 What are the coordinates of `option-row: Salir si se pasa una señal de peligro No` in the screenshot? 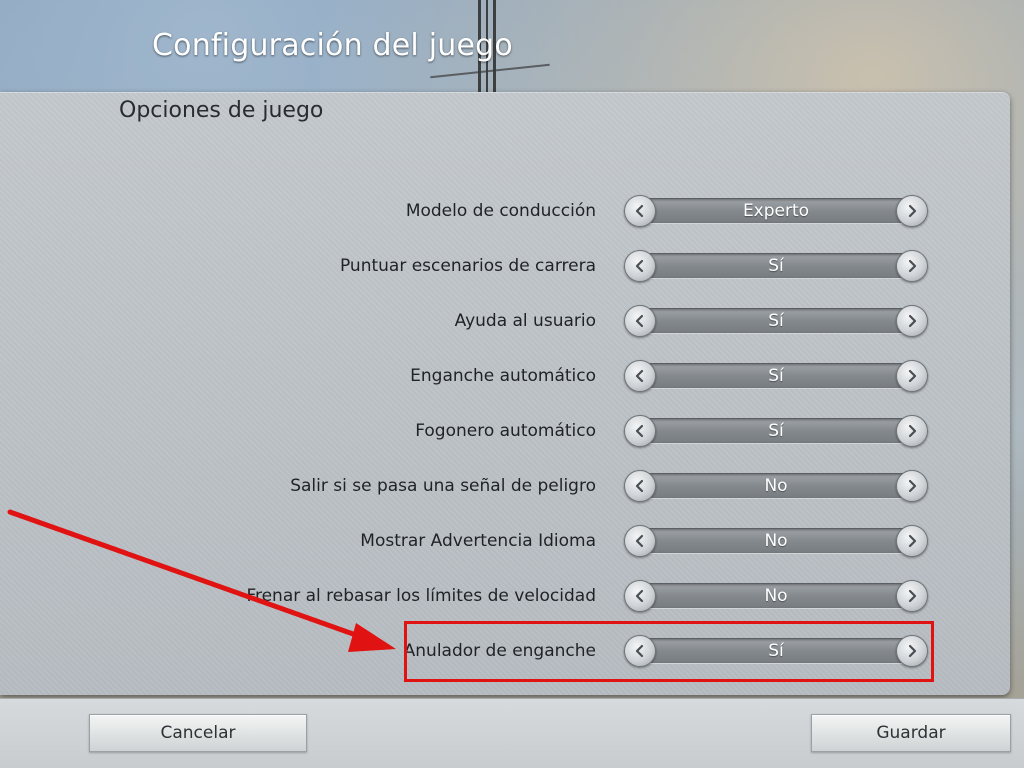 It's located at (505, 487).